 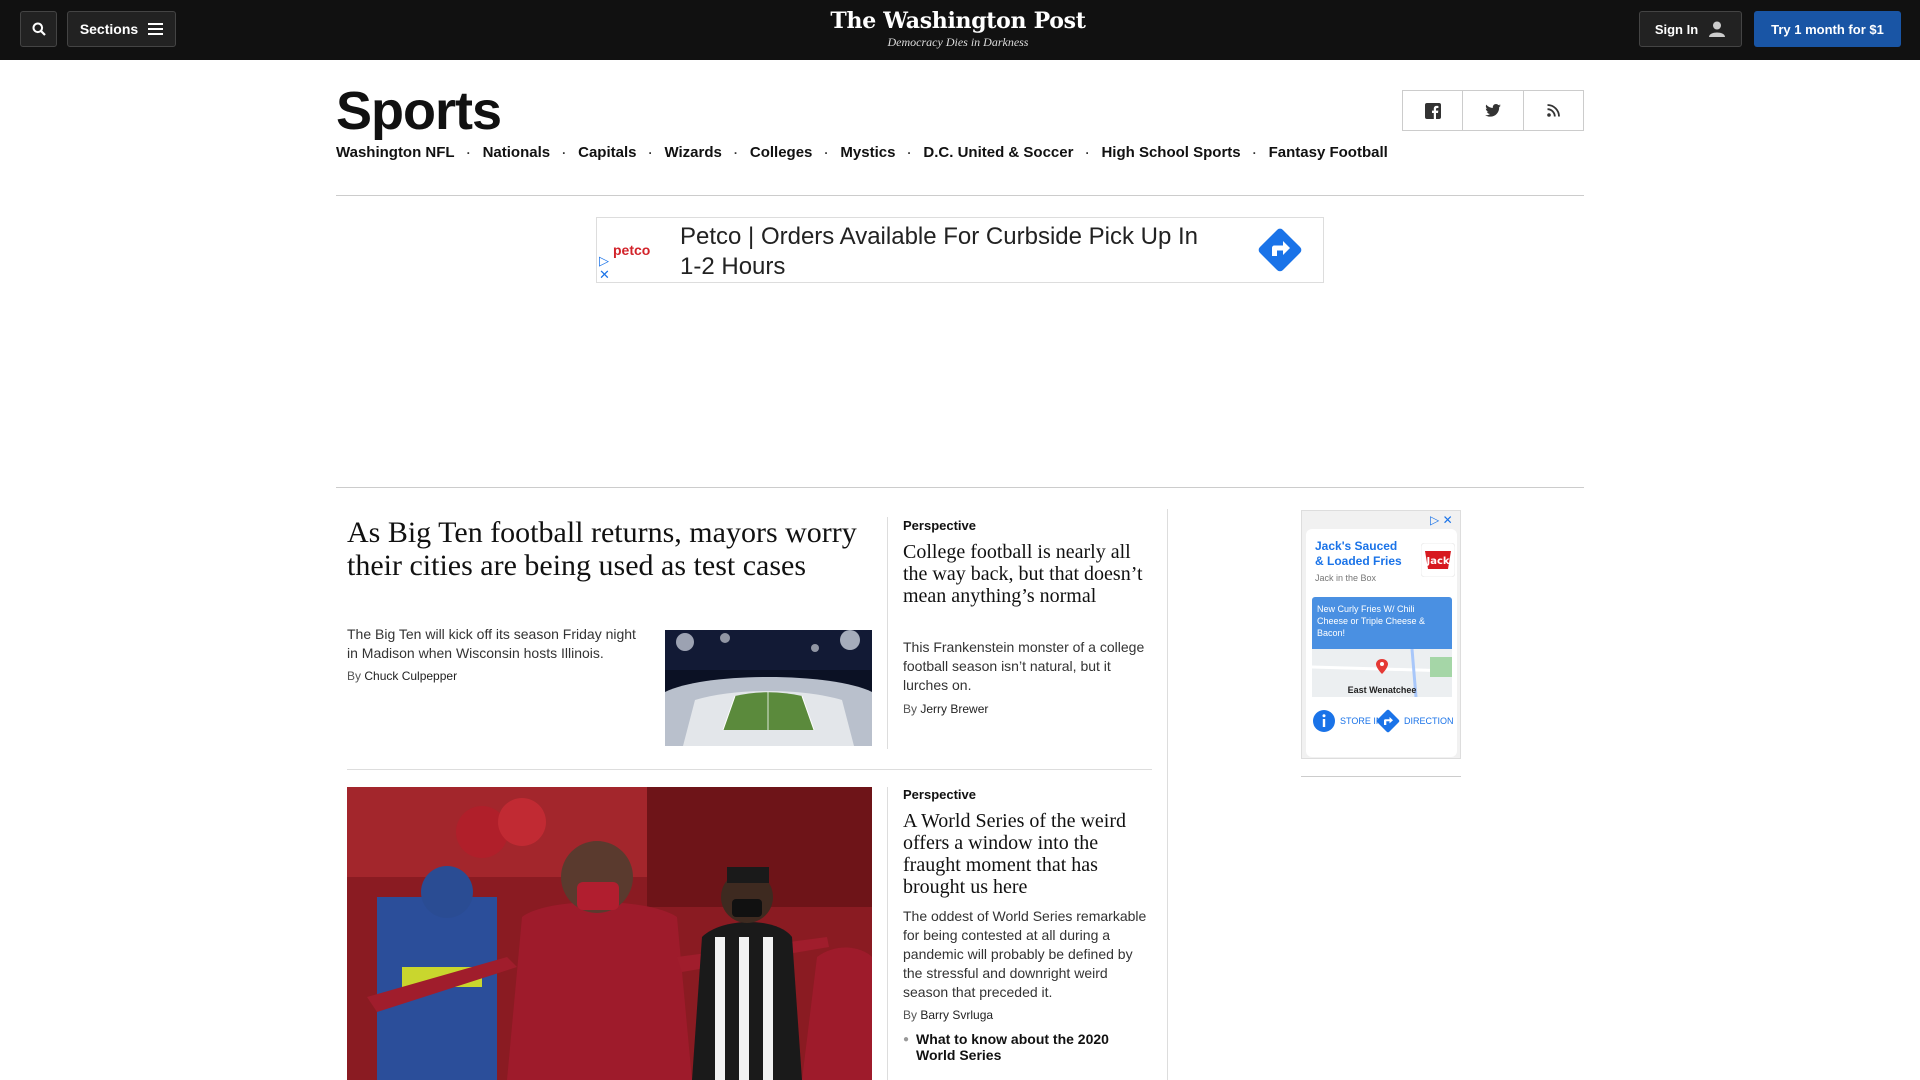 What do you see at coordinates (692, 152) in the screenshot?
I see `nav-link-wizards: Wizards` at bounding box center [692, 152].